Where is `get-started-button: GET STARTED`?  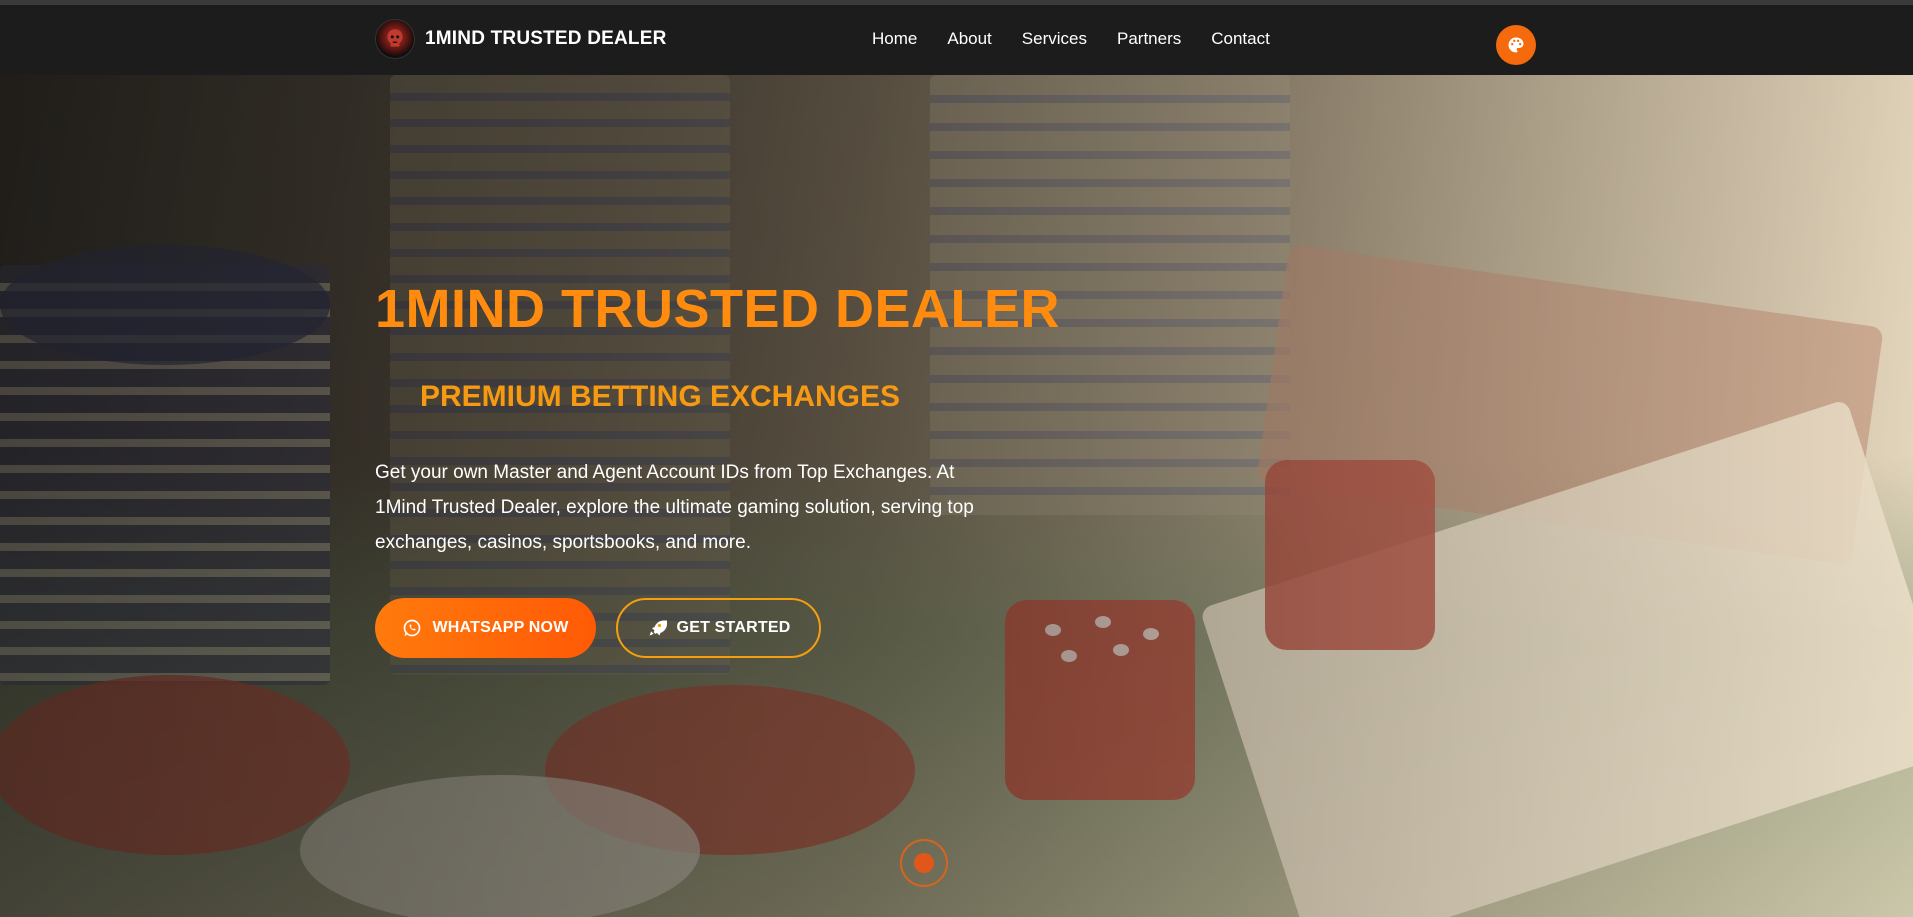
get-started-button: GET STARTED is located at coordinates (718, 628).